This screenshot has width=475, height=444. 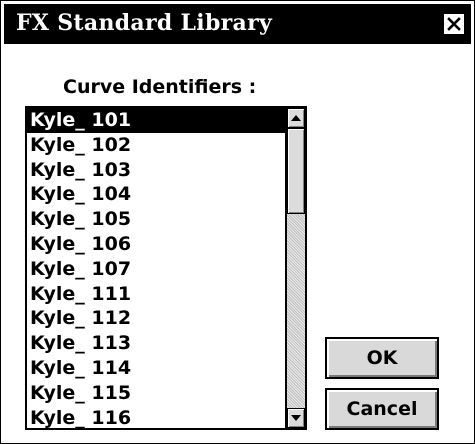 What do you see at coordinates (156, 417) in the screenshot?
I see `list-item: Kyle_ 116` at bounding box center [156, 417].